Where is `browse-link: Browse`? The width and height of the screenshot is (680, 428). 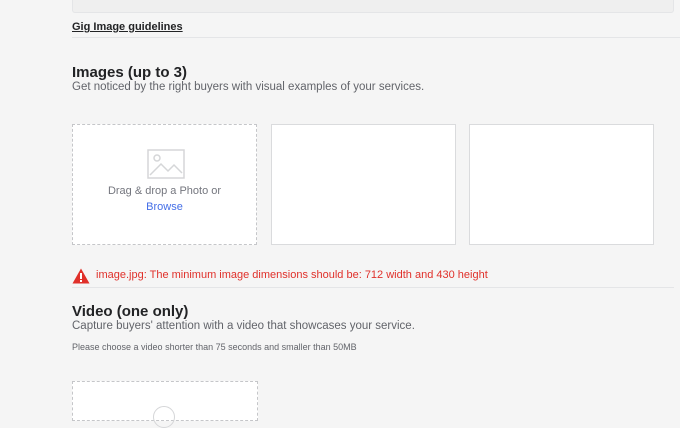
browse-link: Browse is located at coordinates (164, 207).